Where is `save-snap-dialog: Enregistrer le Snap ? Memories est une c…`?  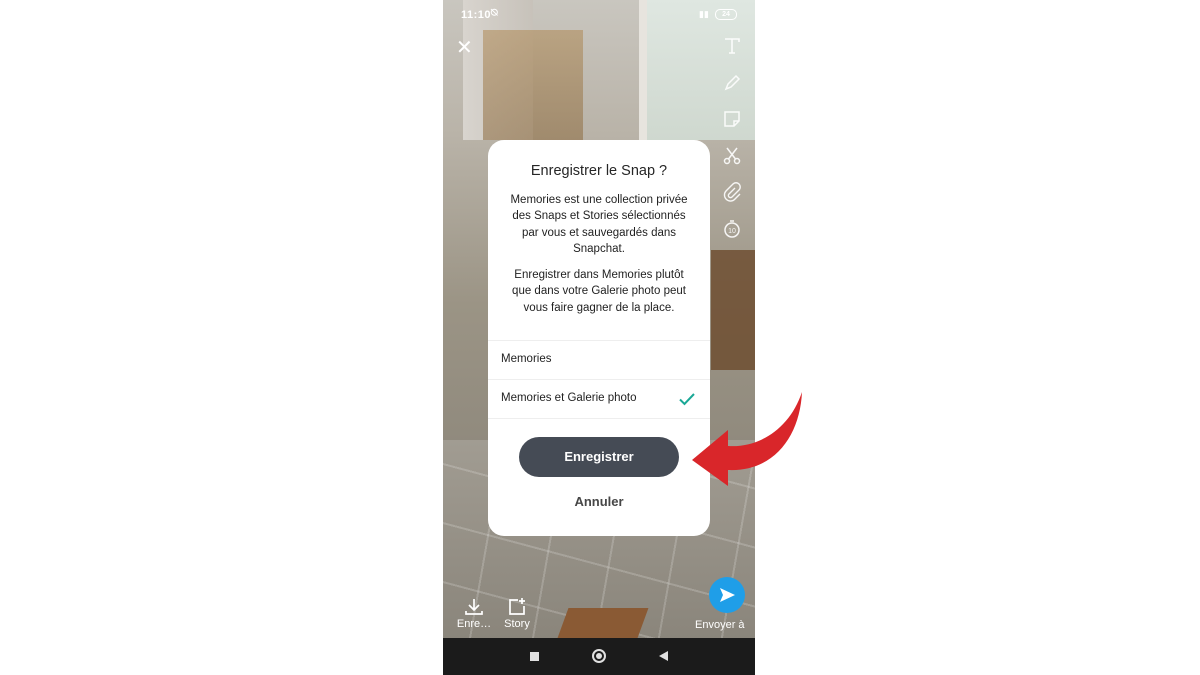 save-snap-dialog: Enregistrer le Snap ? Memories est une c… is located at coordinates (599, 338).